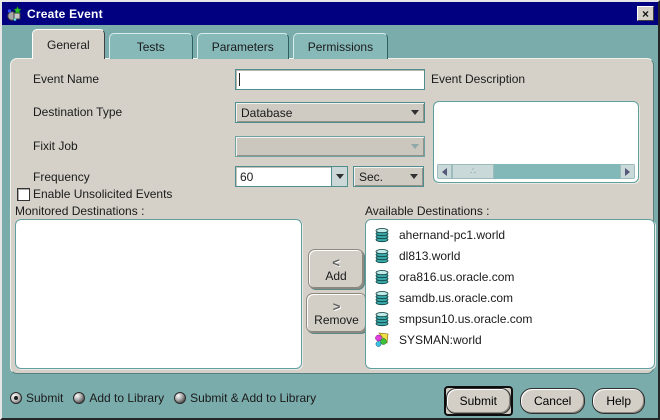  I want to click on tab-bar: General Tests Parameters Permissions, so click(210, 44).